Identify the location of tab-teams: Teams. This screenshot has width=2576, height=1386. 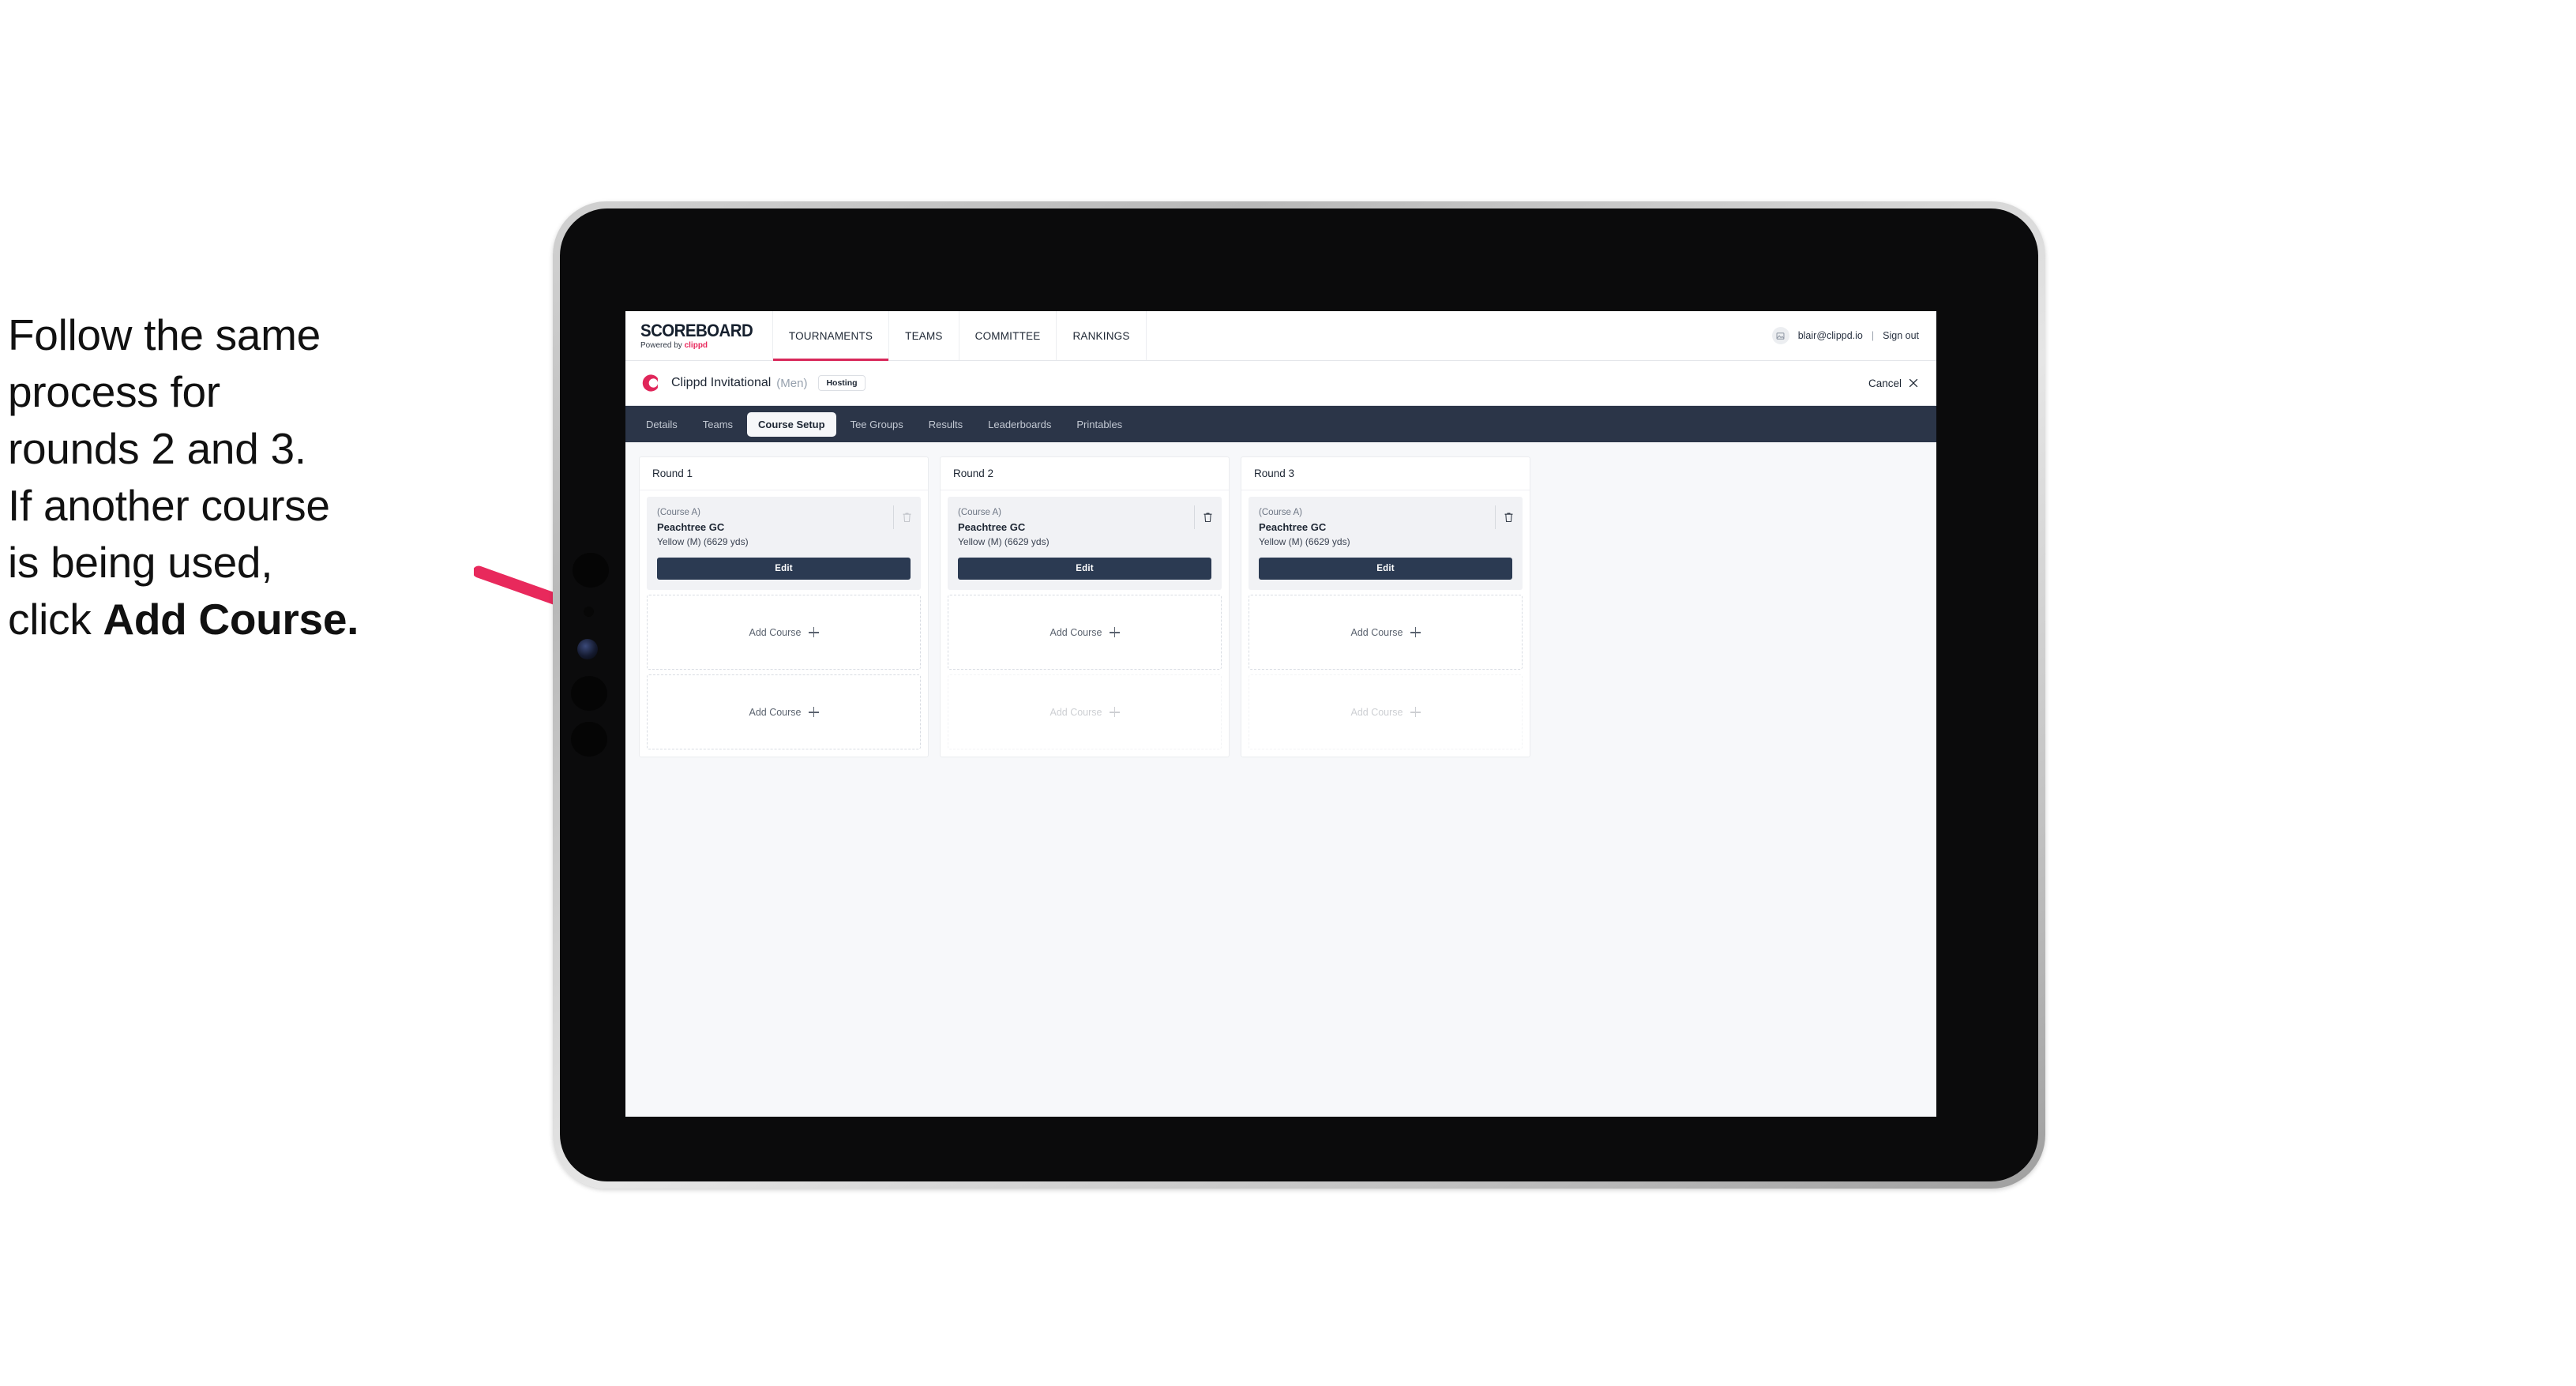
(718, 424).